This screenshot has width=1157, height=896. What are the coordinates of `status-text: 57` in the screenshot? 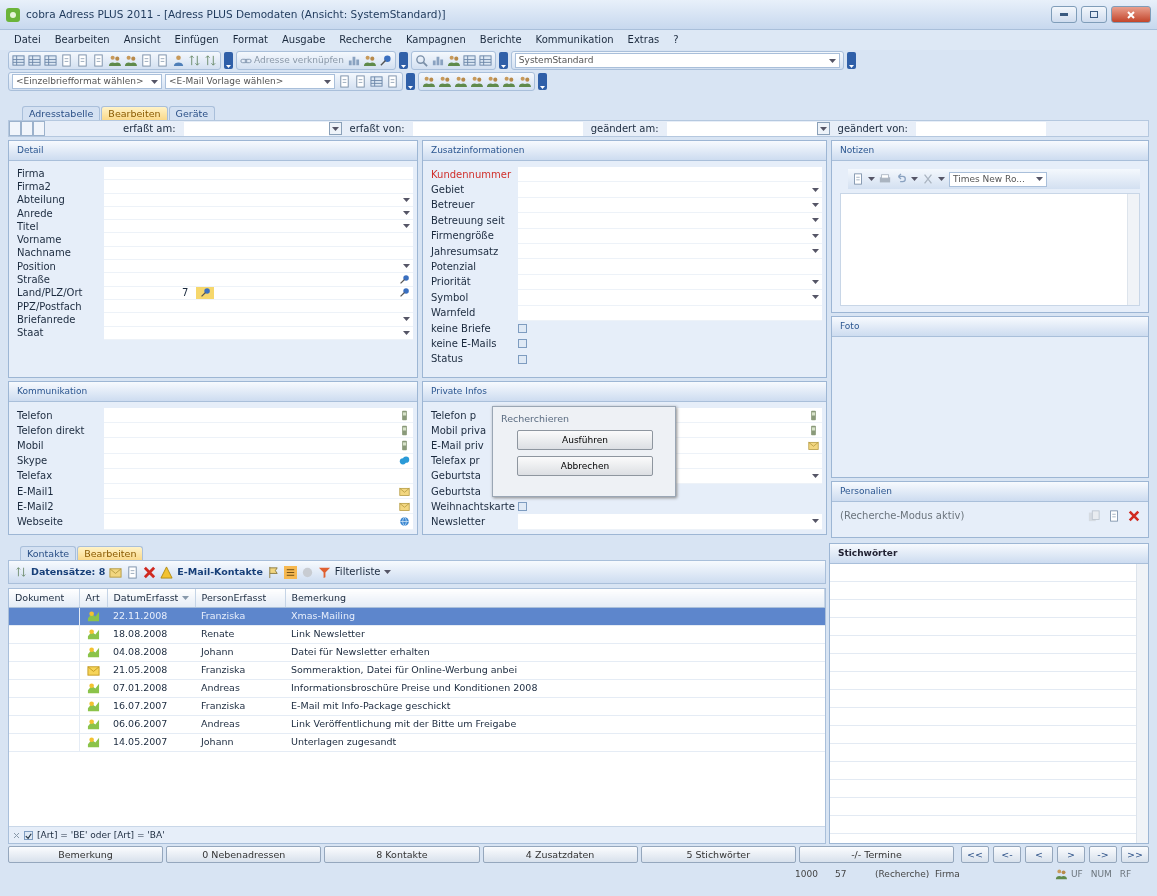 It's located at (841, 874).